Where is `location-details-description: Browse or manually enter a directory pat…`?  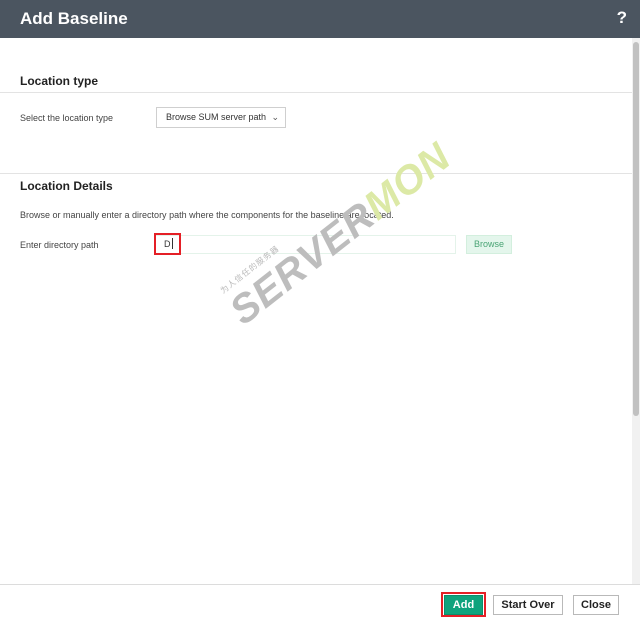
location-details-description: Browse or manually enter a directory pat… is located at coordinates (207, 215).